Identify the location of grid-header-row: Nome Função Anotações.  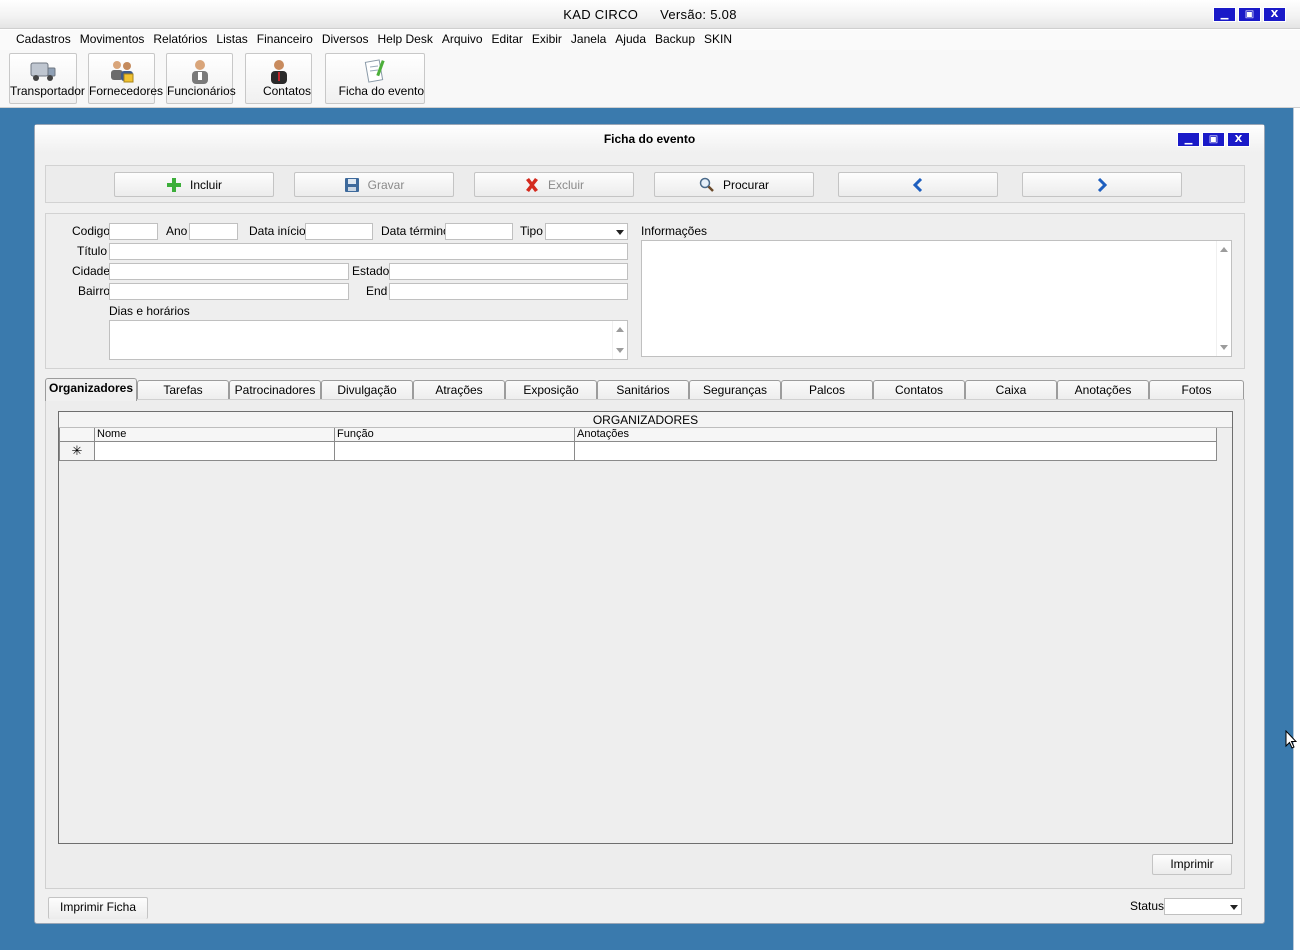
(638, 435).